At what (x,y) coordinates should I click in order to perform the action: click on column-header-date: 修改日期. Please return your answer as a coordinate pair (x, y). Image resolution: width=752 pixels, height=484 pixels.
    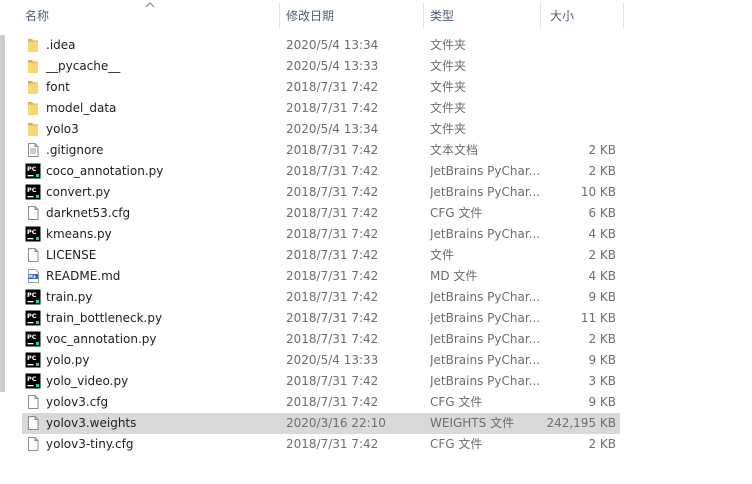
    Looking at the image, I should click on (351, 15).